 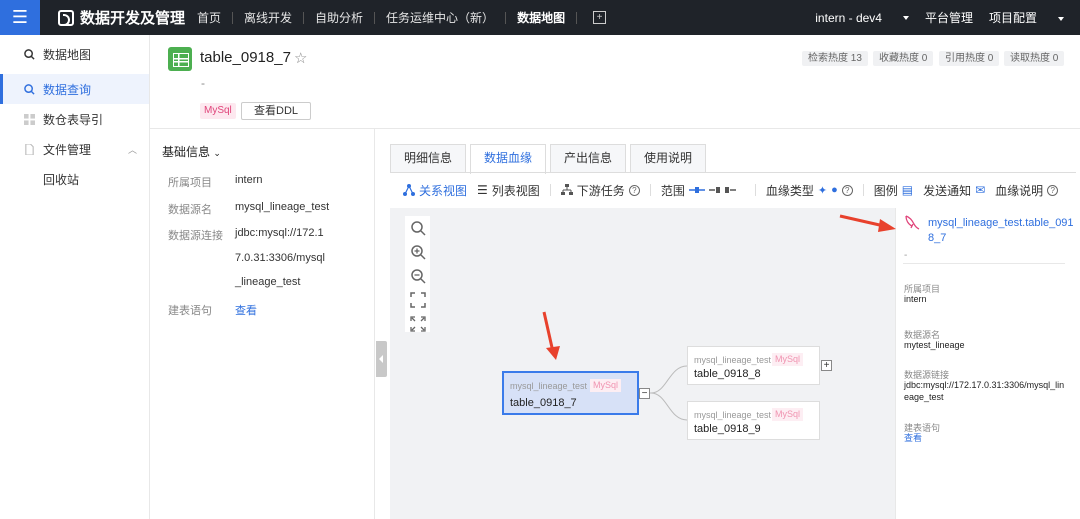 What do you see at coordinates (440, 17) in the screenshot?
I see `nav-ops-center: 任务运维中心（新）` at bounding box center [440, 17].